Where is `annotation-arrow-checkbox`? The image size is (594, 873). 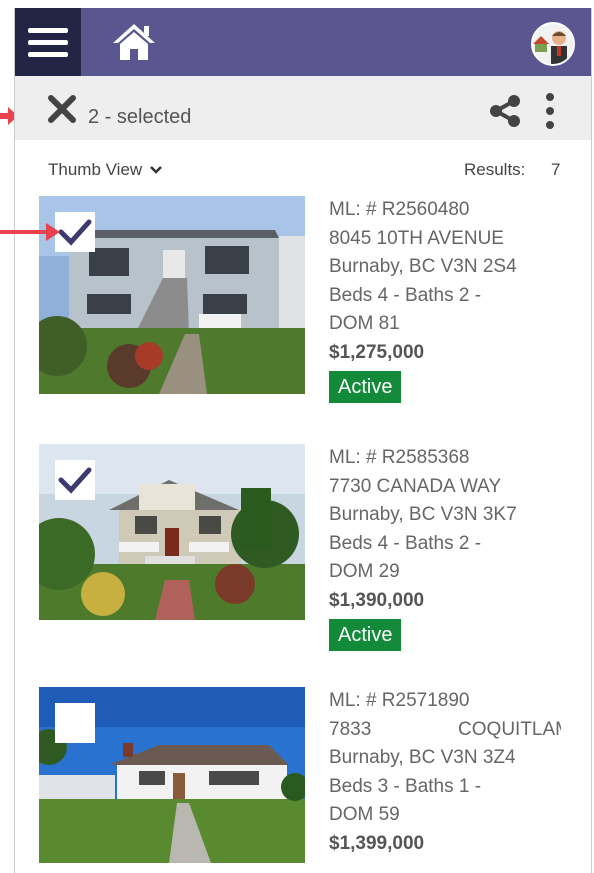 annotation-arrow-checkbox is located at coordinates (30, 232).